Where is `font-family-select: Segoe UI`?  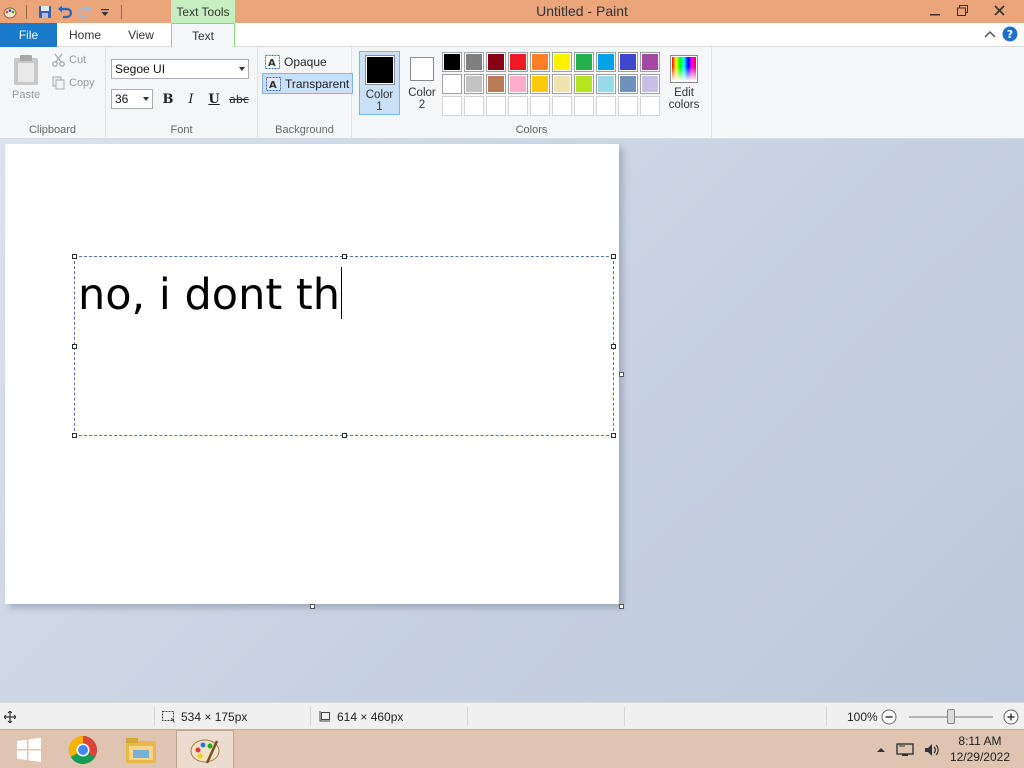 font-family-select: Segoe UI is located at coordinates (180, 69).